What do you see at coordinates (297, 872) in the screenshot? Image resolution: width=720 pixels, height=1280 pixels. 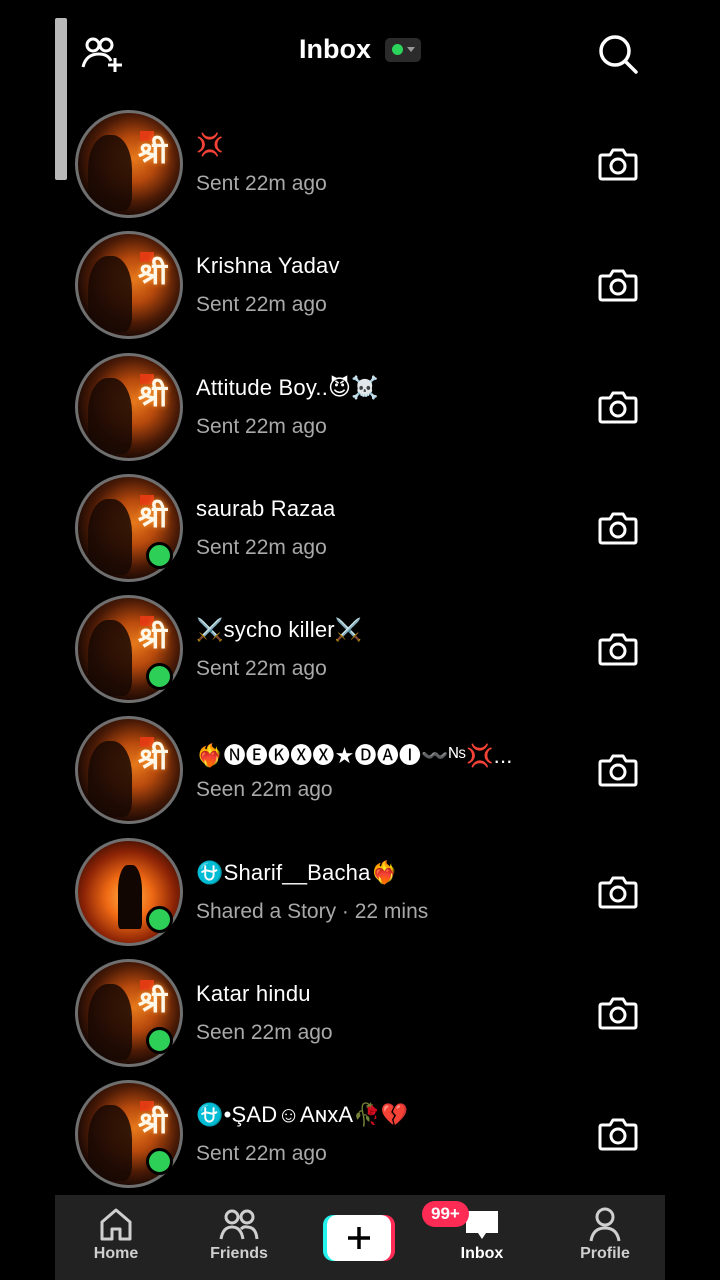 I see `conversation-name: ⛎Sharif__Bacha❤️‍🔥` at bounding box center [297, 872].